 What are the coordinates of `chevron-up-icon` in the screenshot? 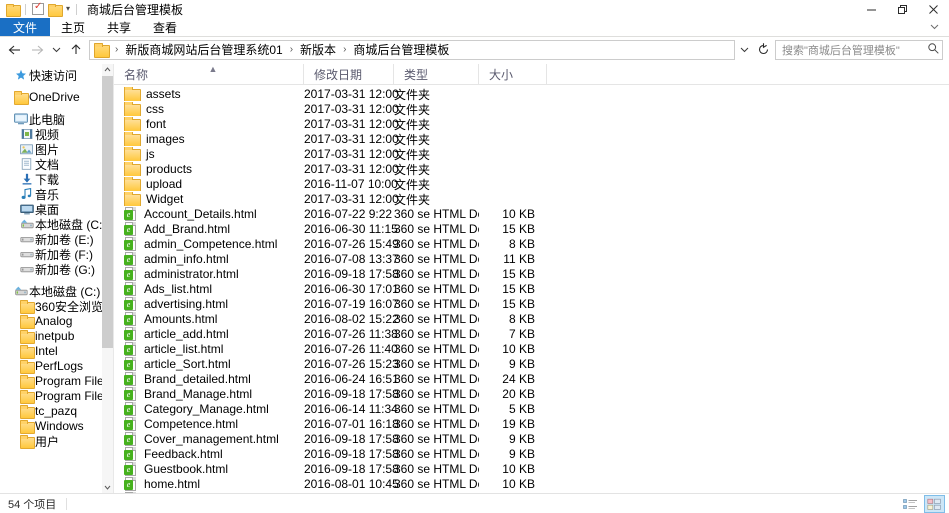 It's located at (107, 70).